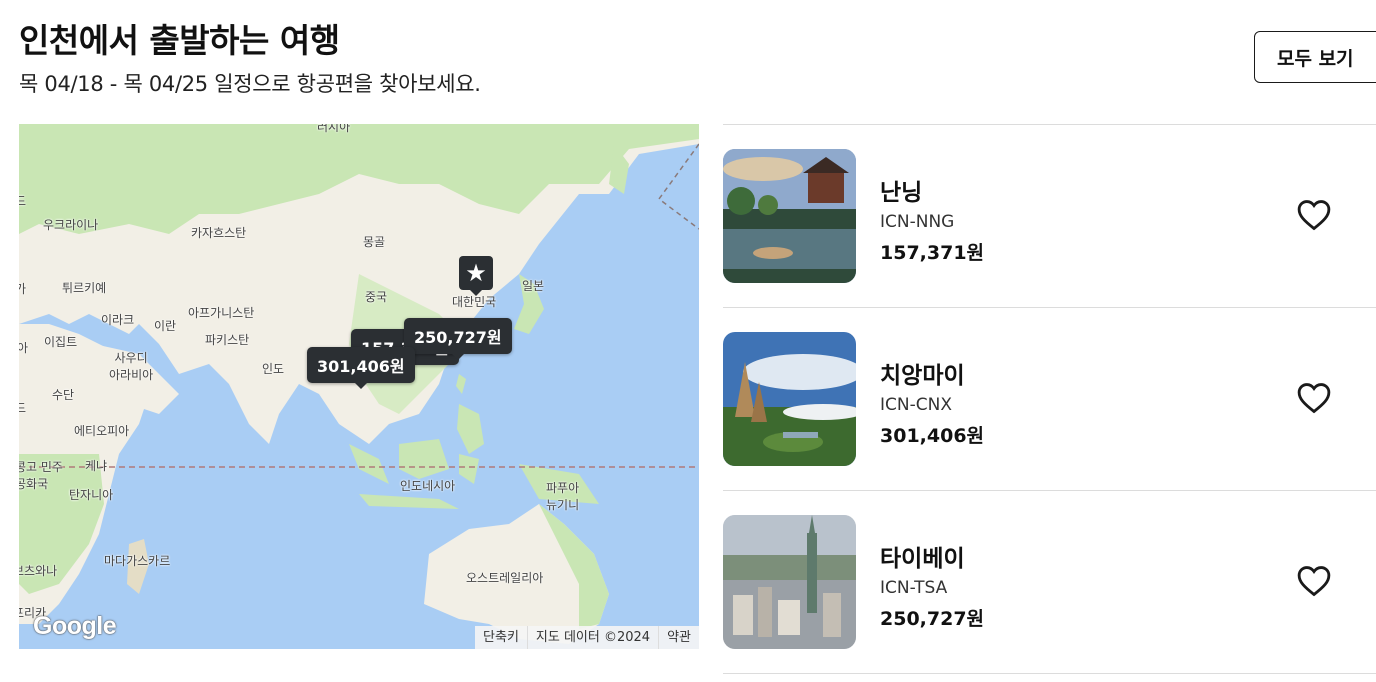 The image size is (1376, 682). I want to click on map-label-botswana: 보츠와나, so click(38, 571).